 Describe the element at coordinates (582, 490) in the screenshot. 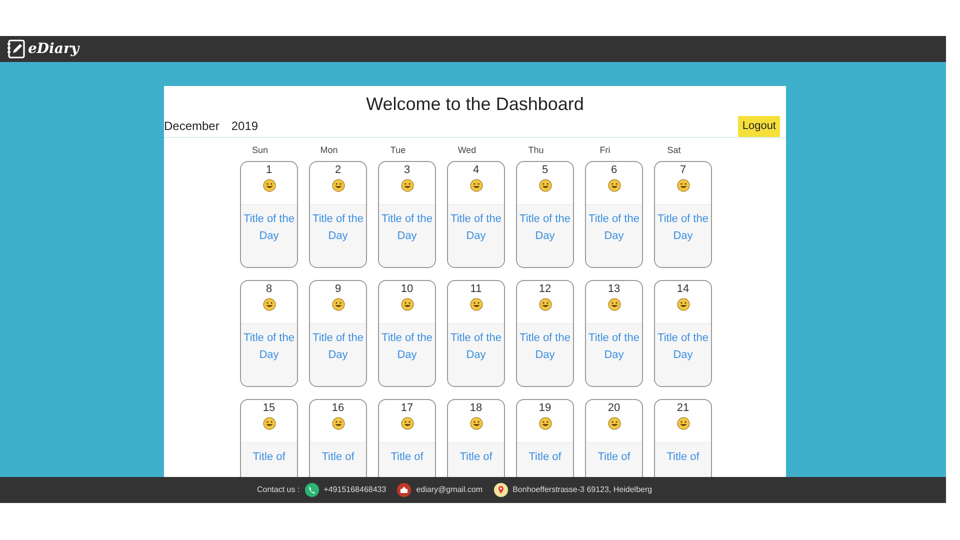

I see `address-text: Bonhoefferstrasse-3 69123, Heidelberg` at that location.